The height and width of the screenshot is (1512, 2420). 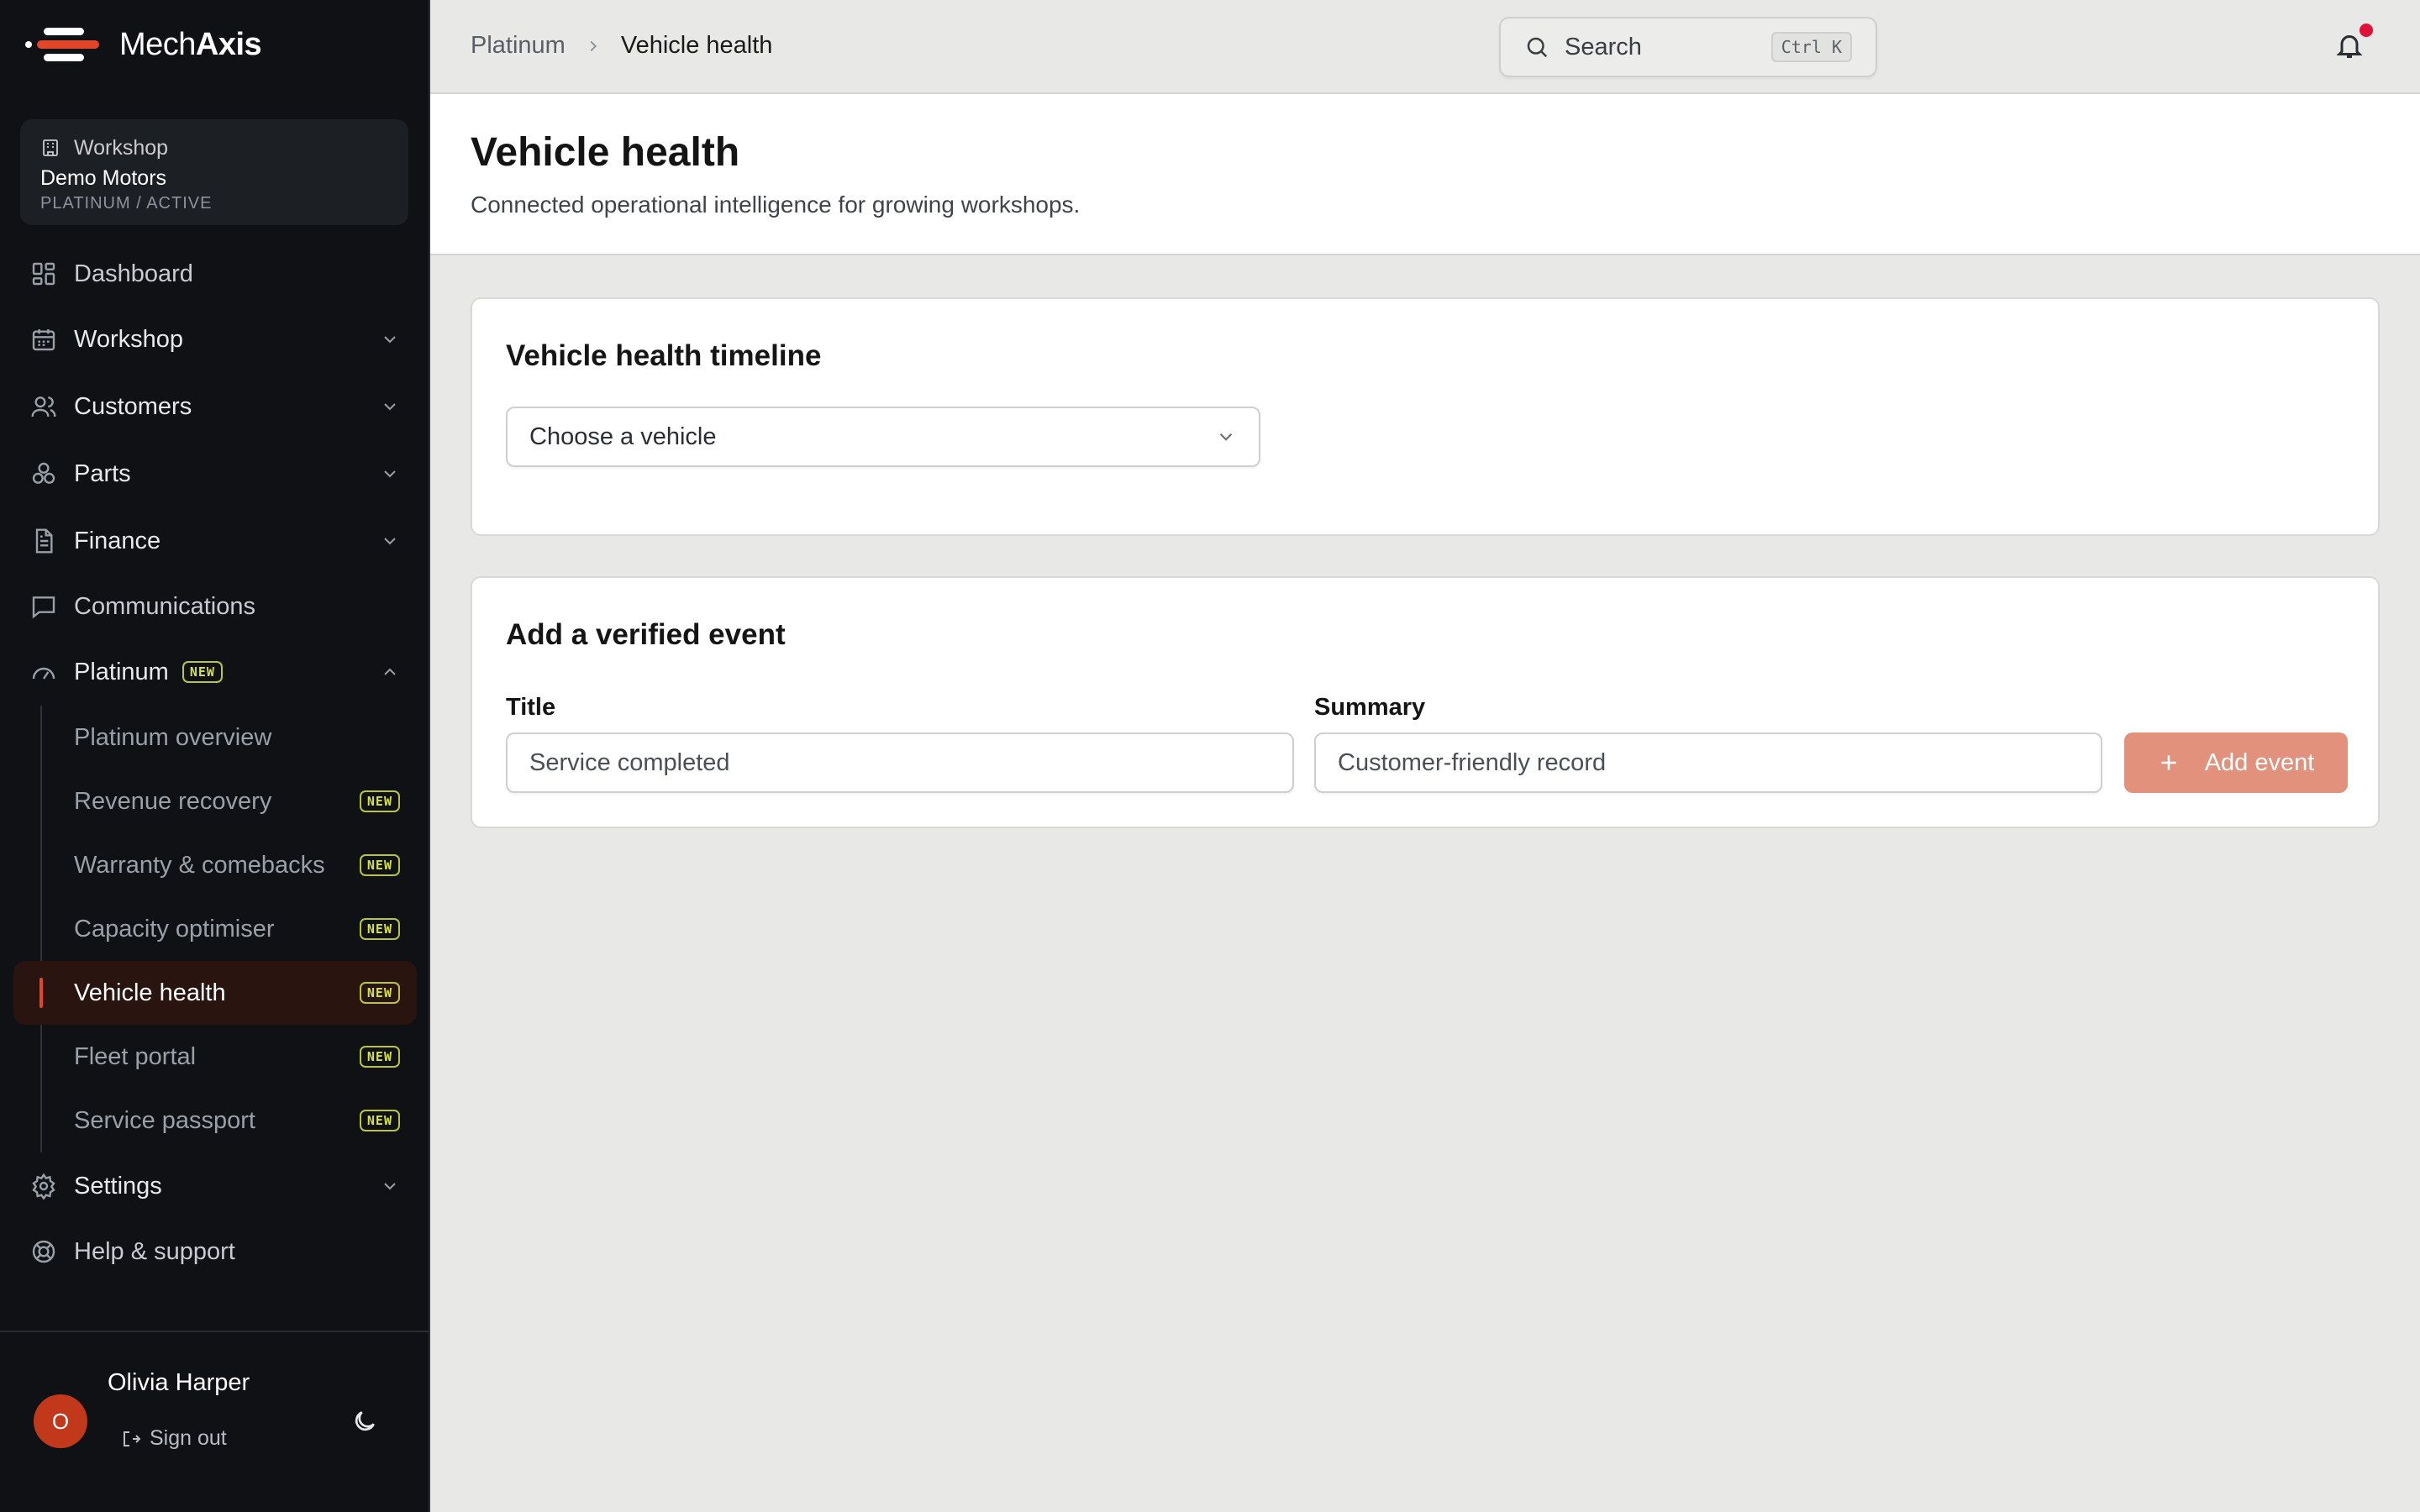 What do you see at coordinates (1425, 416) in the screenshot?
I see `timeline-card: Vehicle health timeline Choose a vehicle` at bounding box center [1425, 416].